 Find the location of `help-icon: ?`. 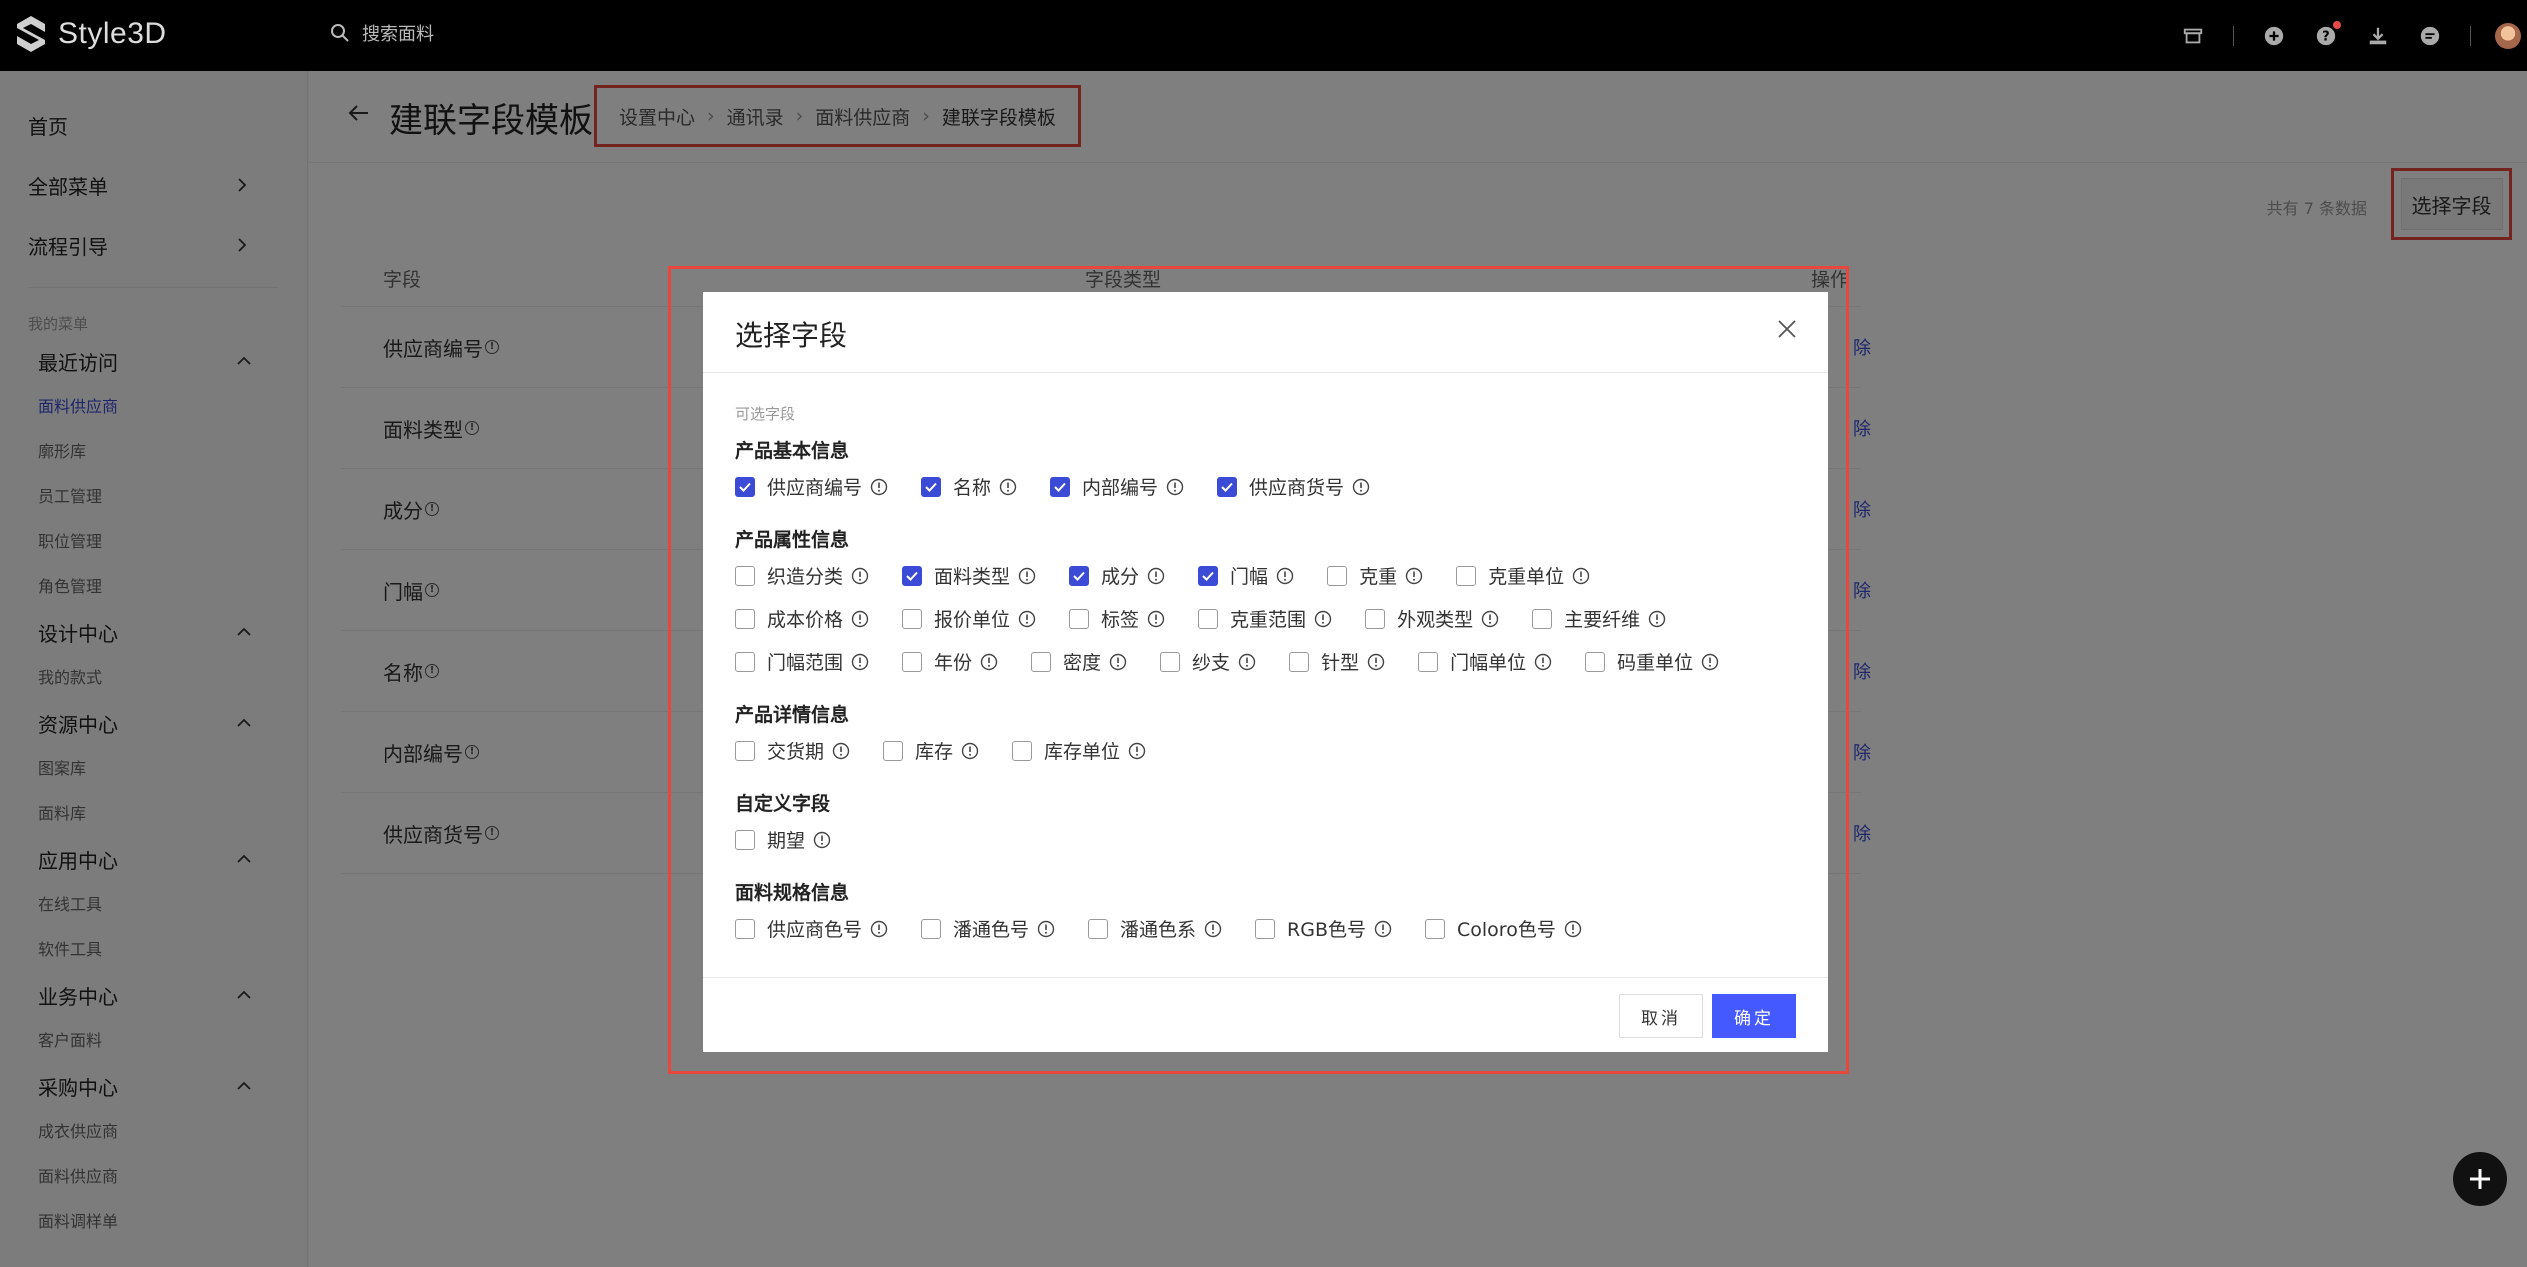

help-icon: ? is located at coordinates (2327, 34).